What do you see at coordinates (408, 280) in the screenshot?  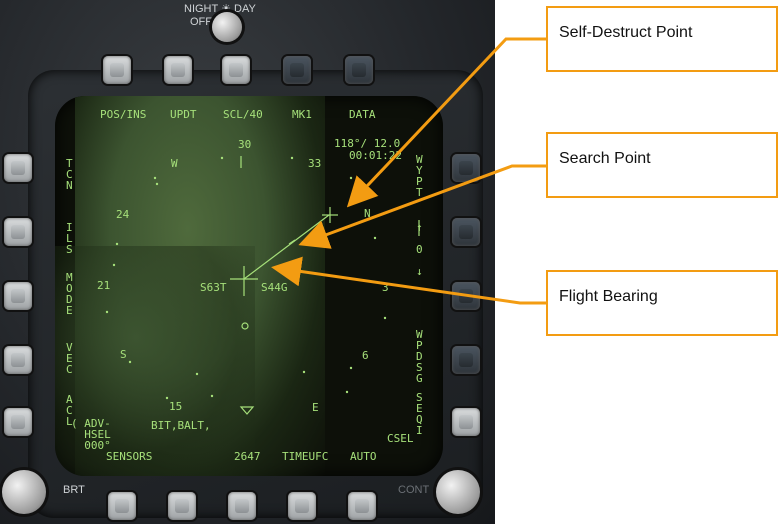 I see `arrow-flight-bearing` at bounding box center [408, 280].